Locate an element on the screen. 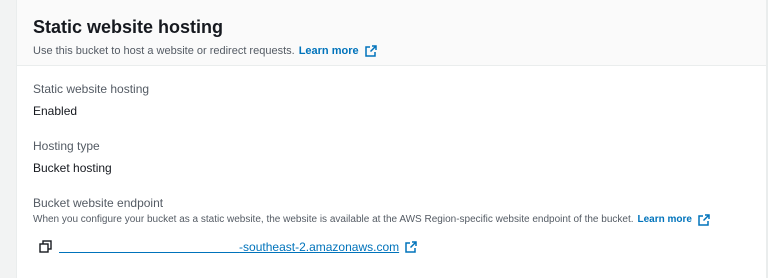  hosting-type-label: Hosting type is located at coordinates (66, 146).